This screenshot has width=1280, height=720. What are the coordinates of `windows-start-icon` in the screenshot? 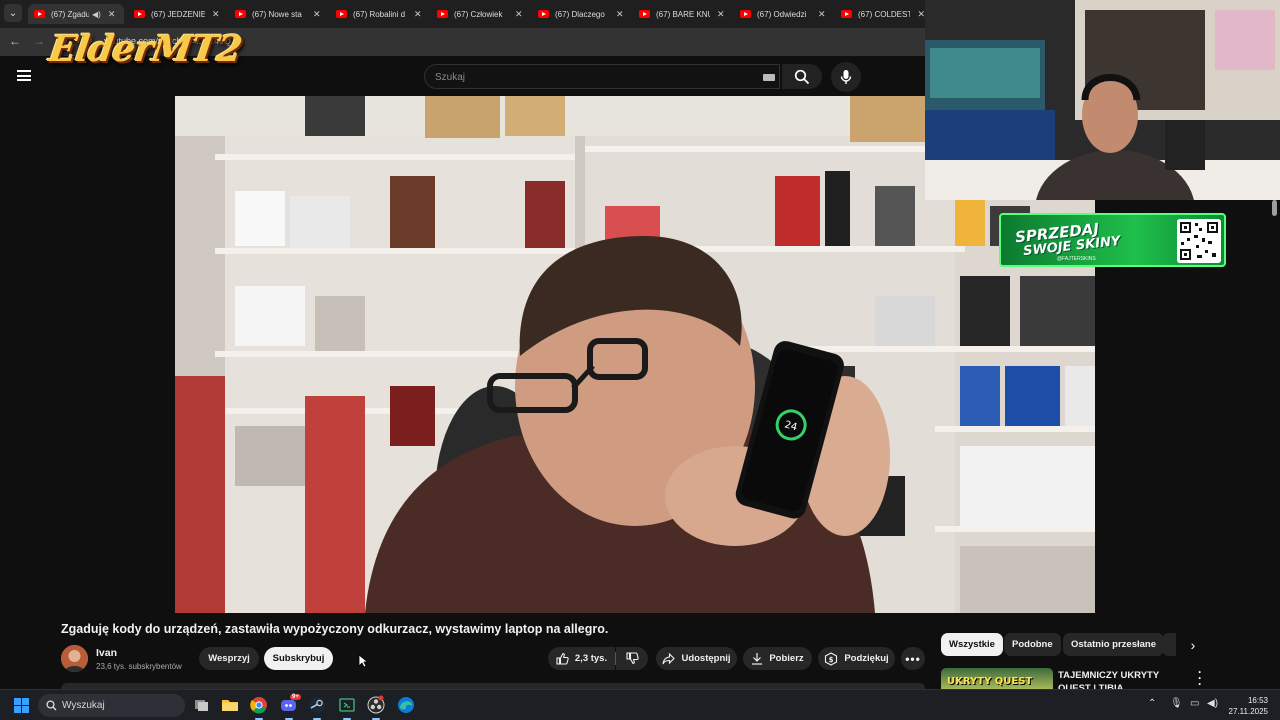 It's located at (21, 705).